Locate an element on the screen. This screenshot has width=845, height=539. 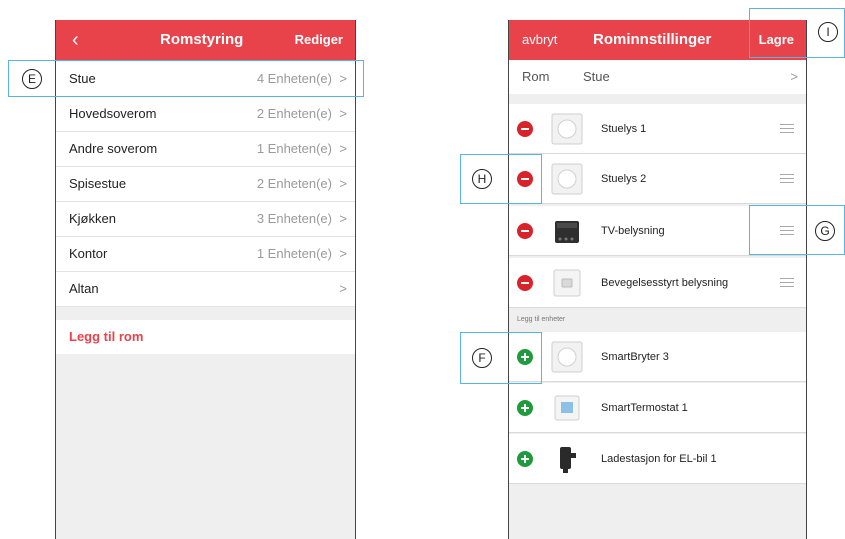
callout-g-marker: G is located at coordinates (825, 231).